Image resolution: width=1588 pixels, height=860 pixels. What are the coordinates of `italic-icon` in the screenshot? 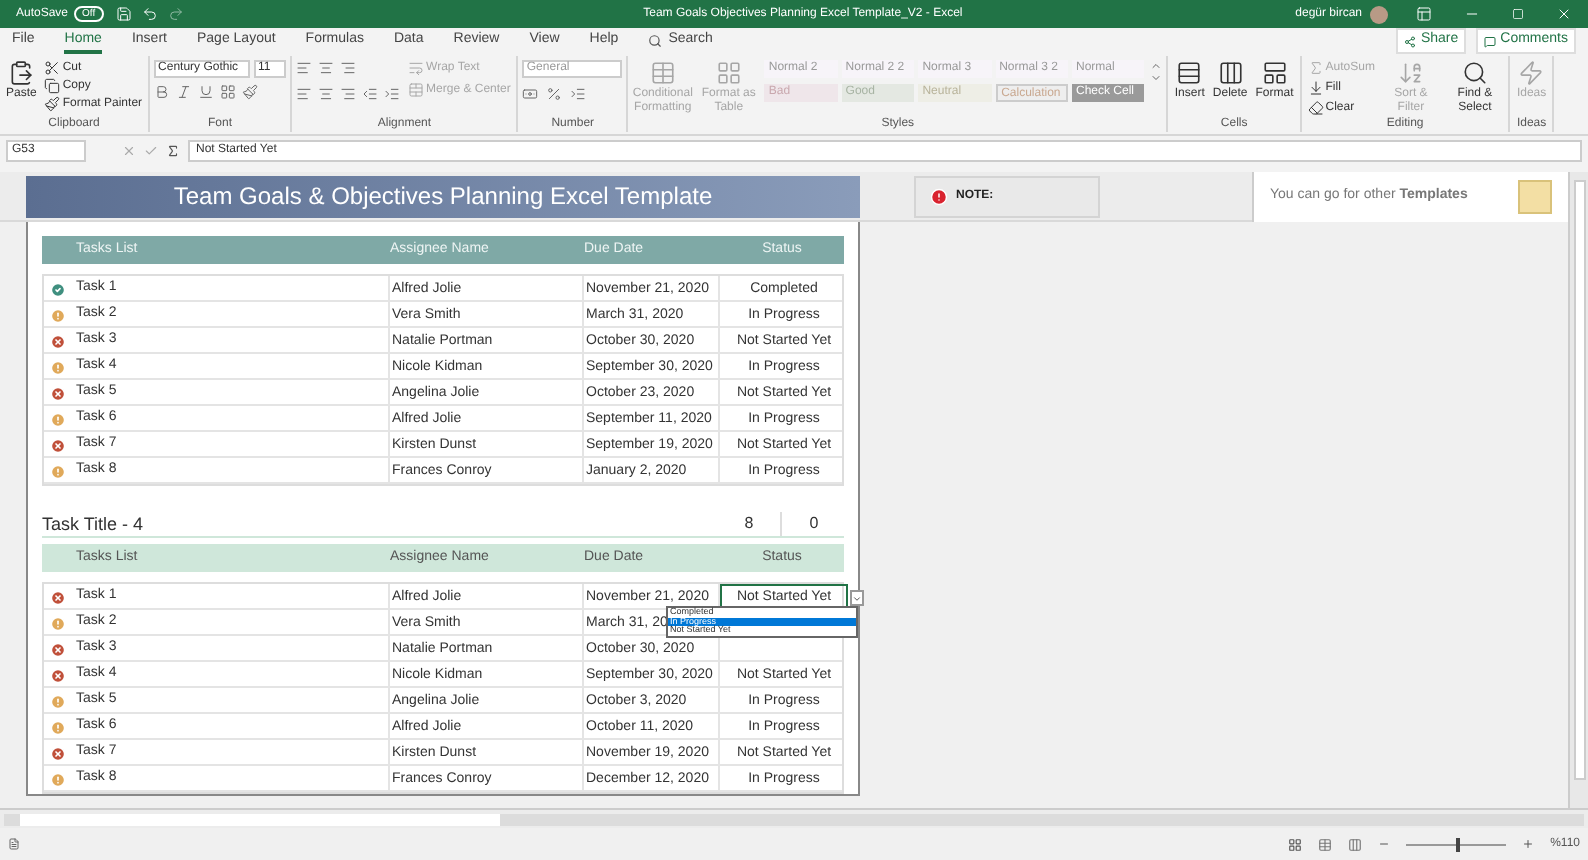 It's located at (184, 92).